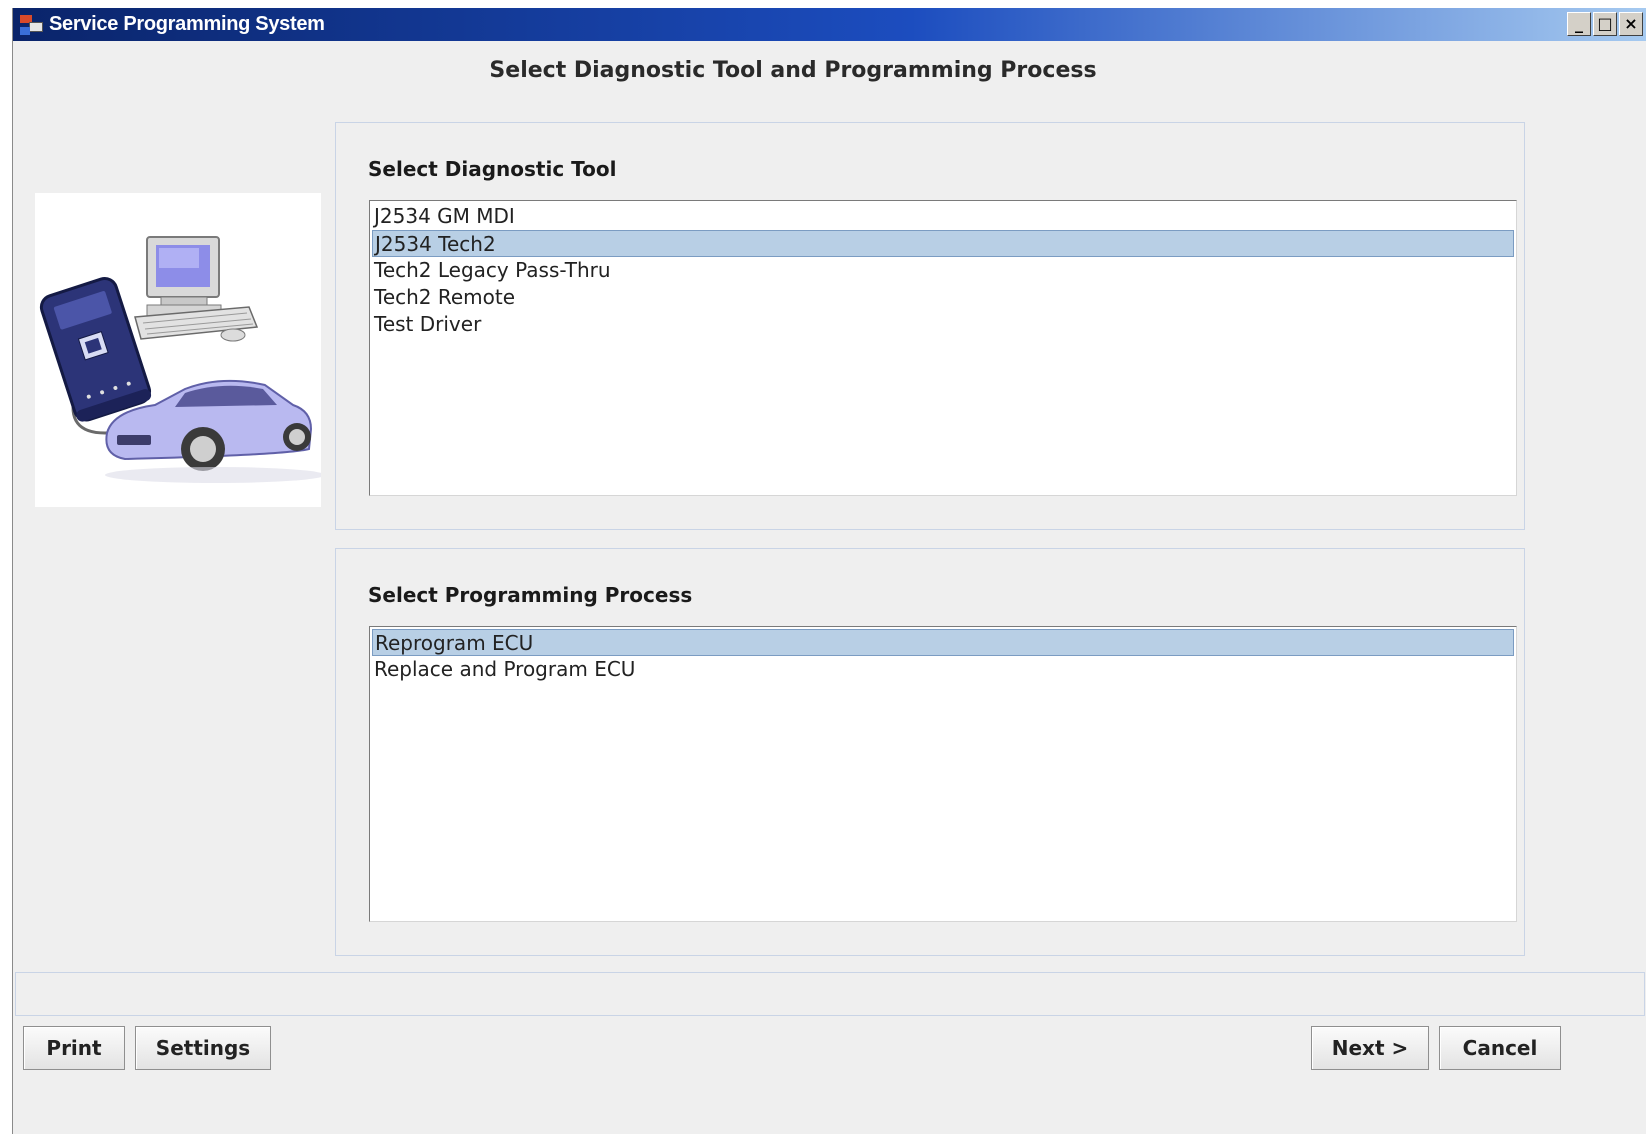 The height and width of the screenshot is (1134, 1646). What do you see at coordinates (203, 1048) in the screenshot?
I see `settings-button: Settings` at bounding box center [203, 1048].